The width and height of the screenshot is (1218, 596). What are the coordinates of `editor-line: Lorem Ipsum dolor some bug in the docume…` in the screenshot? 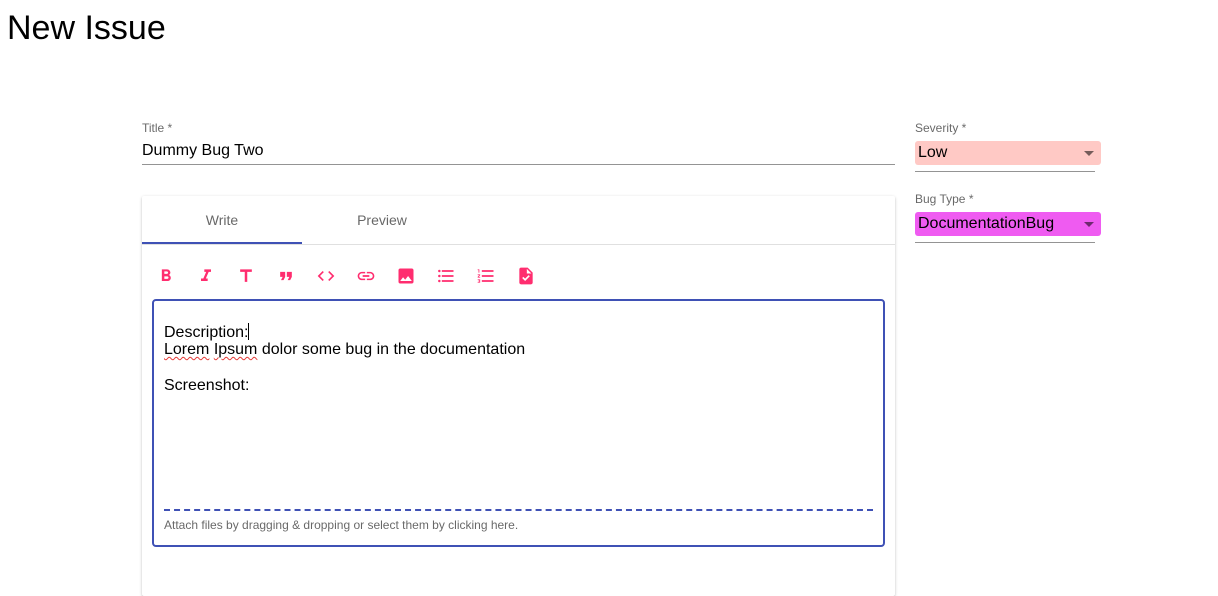 It's located at (345, 349).